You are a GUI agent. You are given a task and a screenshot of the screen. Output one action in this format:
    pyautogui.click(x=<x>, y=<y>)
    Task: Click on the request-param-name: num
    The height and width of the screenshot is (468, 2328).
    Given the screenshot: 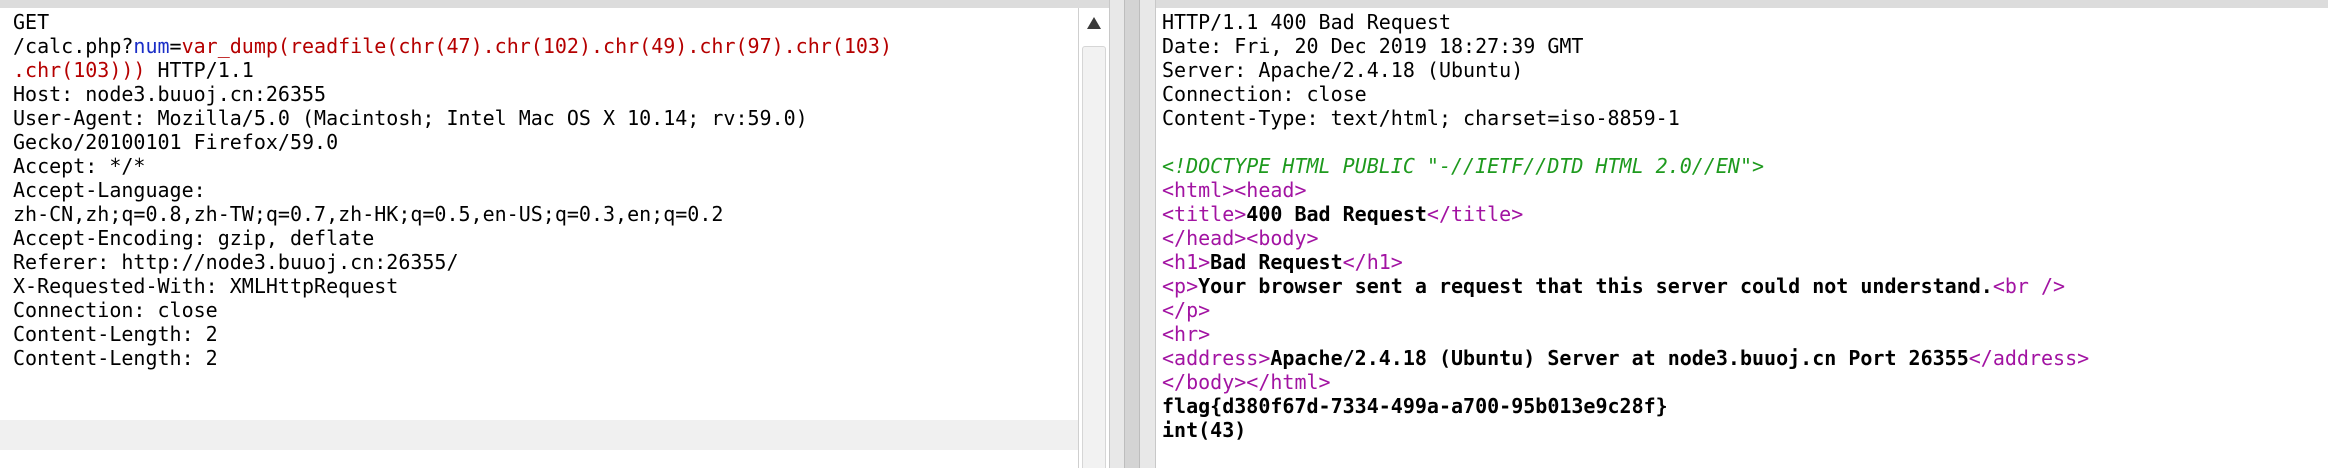 What is the action you would take?
    pyautogui.click(x=151, y=46)
    